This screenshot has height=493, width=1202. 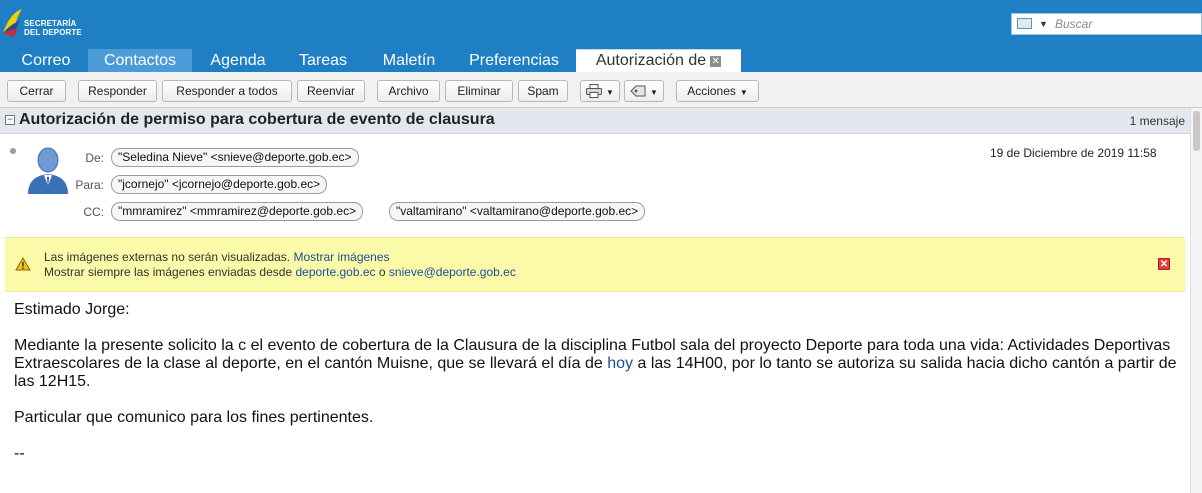 What do you see at coordinates (331, 91) in the screenshot?
I see `forward-button: Reenviar` at bounding box center [331, 91].